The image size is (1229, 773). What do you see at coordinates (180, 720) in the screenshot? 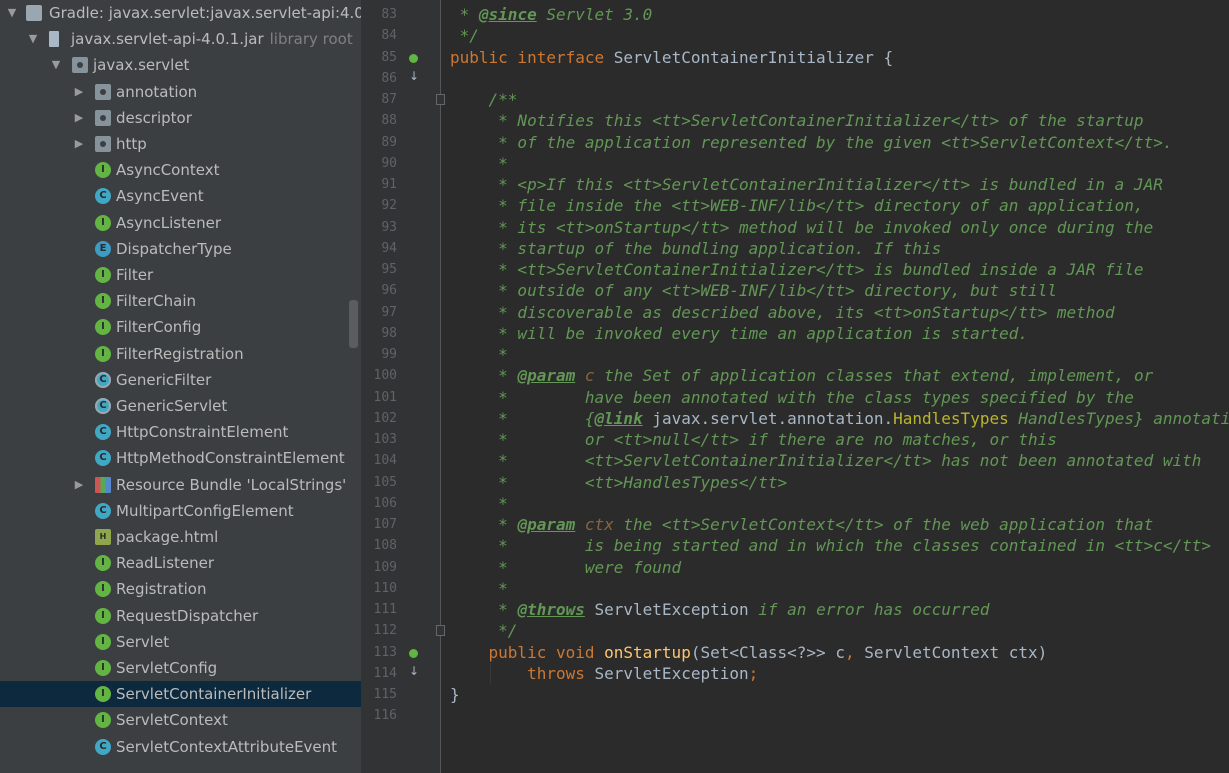
I see `tree-item: I ServletContext` at bounding box center [180, 720].